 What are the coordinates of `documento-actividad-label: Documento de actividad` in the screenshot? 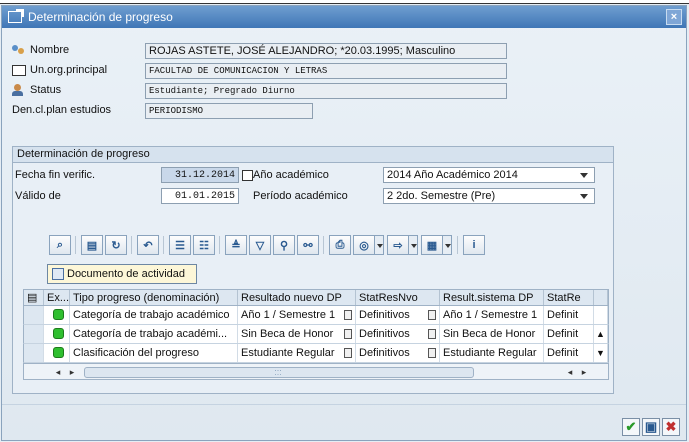 It's located at (126, 274).